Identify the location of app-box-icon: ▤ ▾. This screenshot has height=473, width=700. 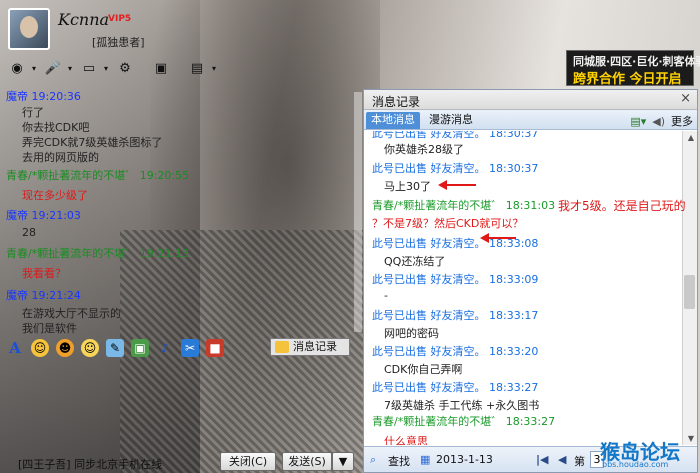
(201, 69).